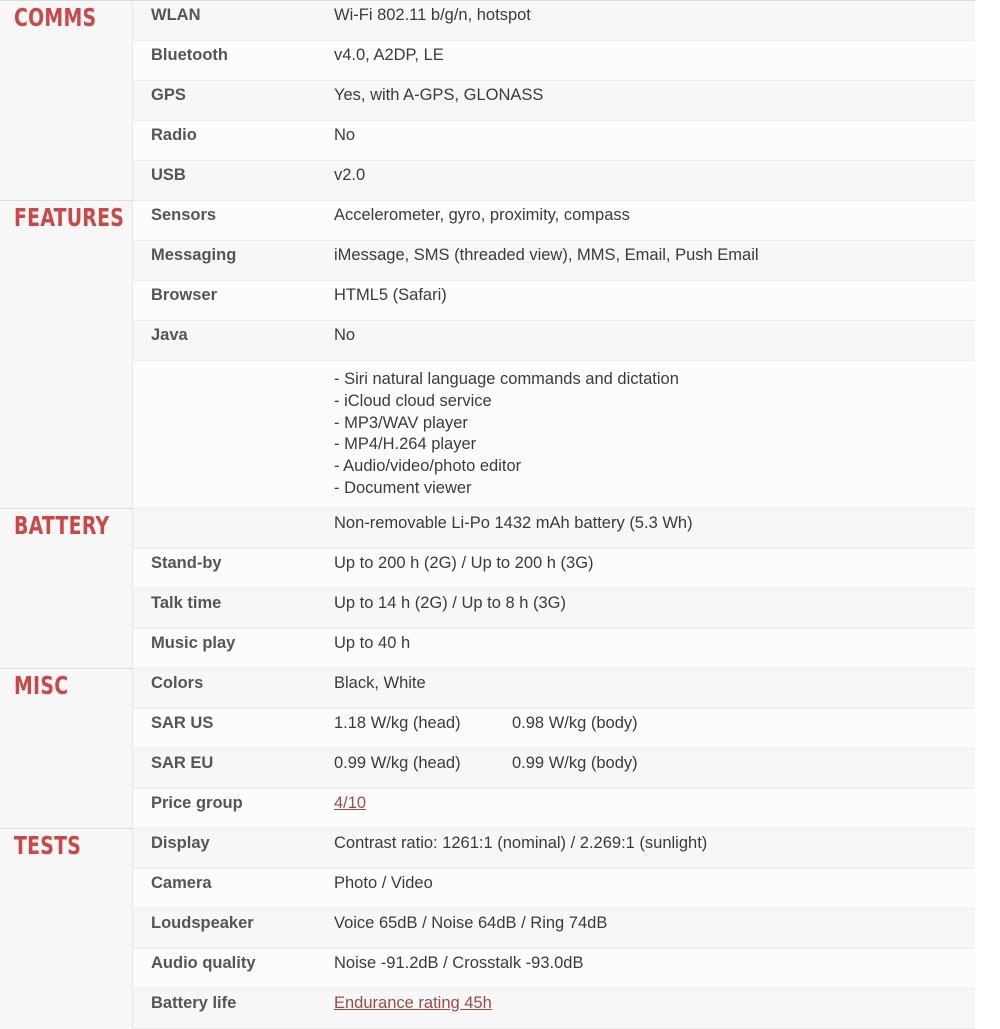  What do you see at coordinates (62, 525) in the screenshot?
I see `section-title: BATTERY` at bounding box center [62, 525].